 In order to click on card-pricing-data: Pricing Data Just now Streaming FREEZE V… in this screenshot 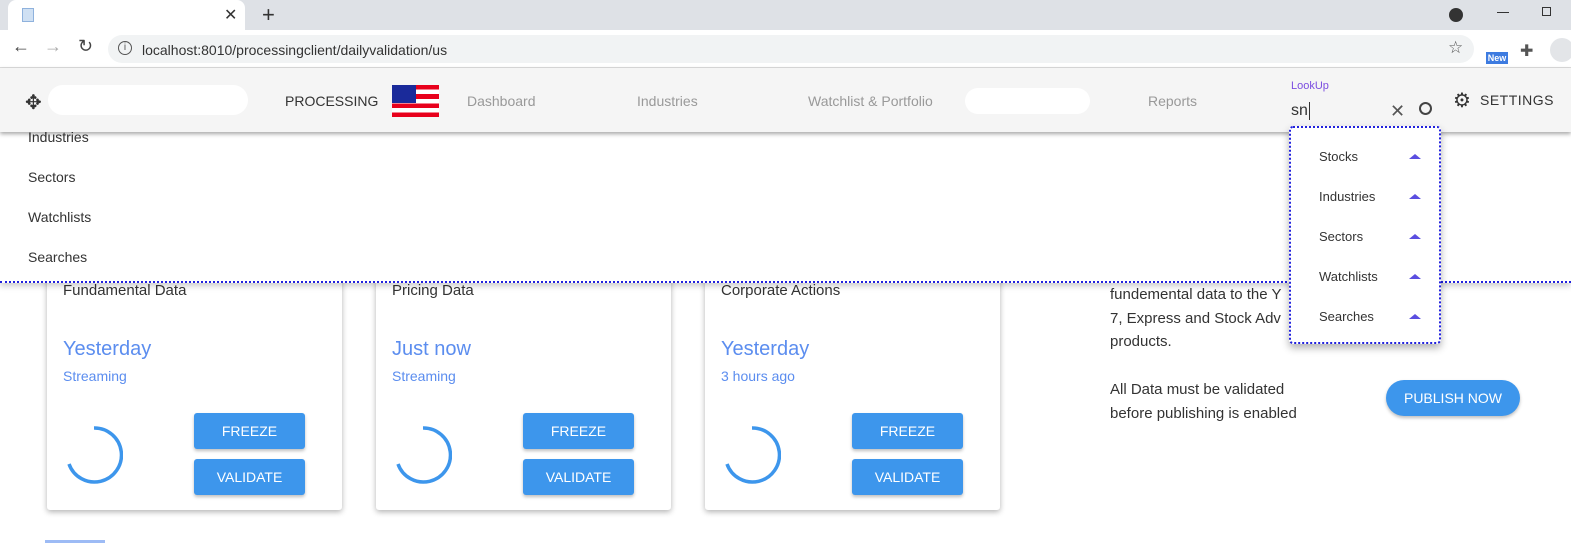, I will do `click(523, 389)`.